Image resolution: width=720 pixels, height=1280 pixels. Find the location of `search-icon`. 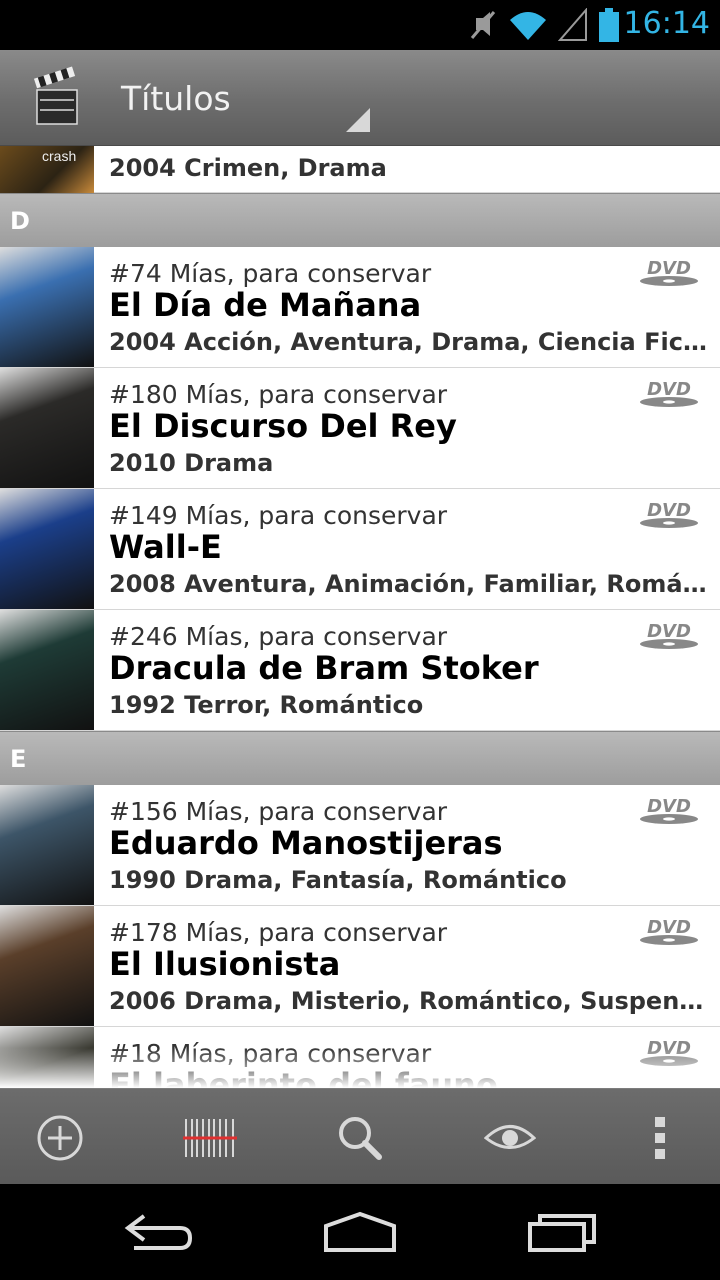

search-icon is located at coordinates (360, 1138).